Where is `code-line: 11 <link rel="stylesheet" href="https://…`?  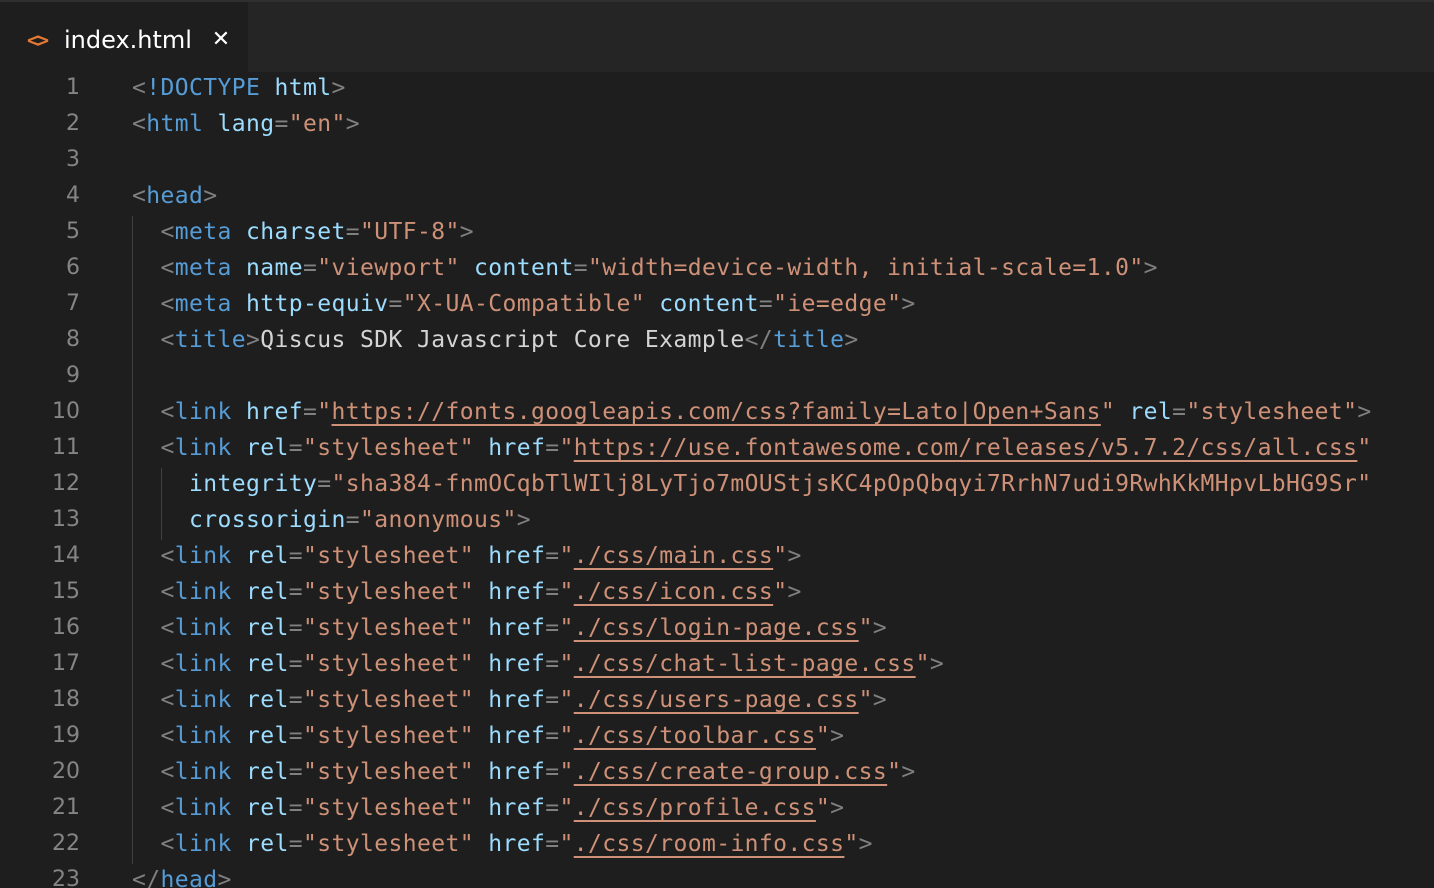 code-line: 11 <link rel="stylesheet" href="https://… is located at coordinates (717, 448).